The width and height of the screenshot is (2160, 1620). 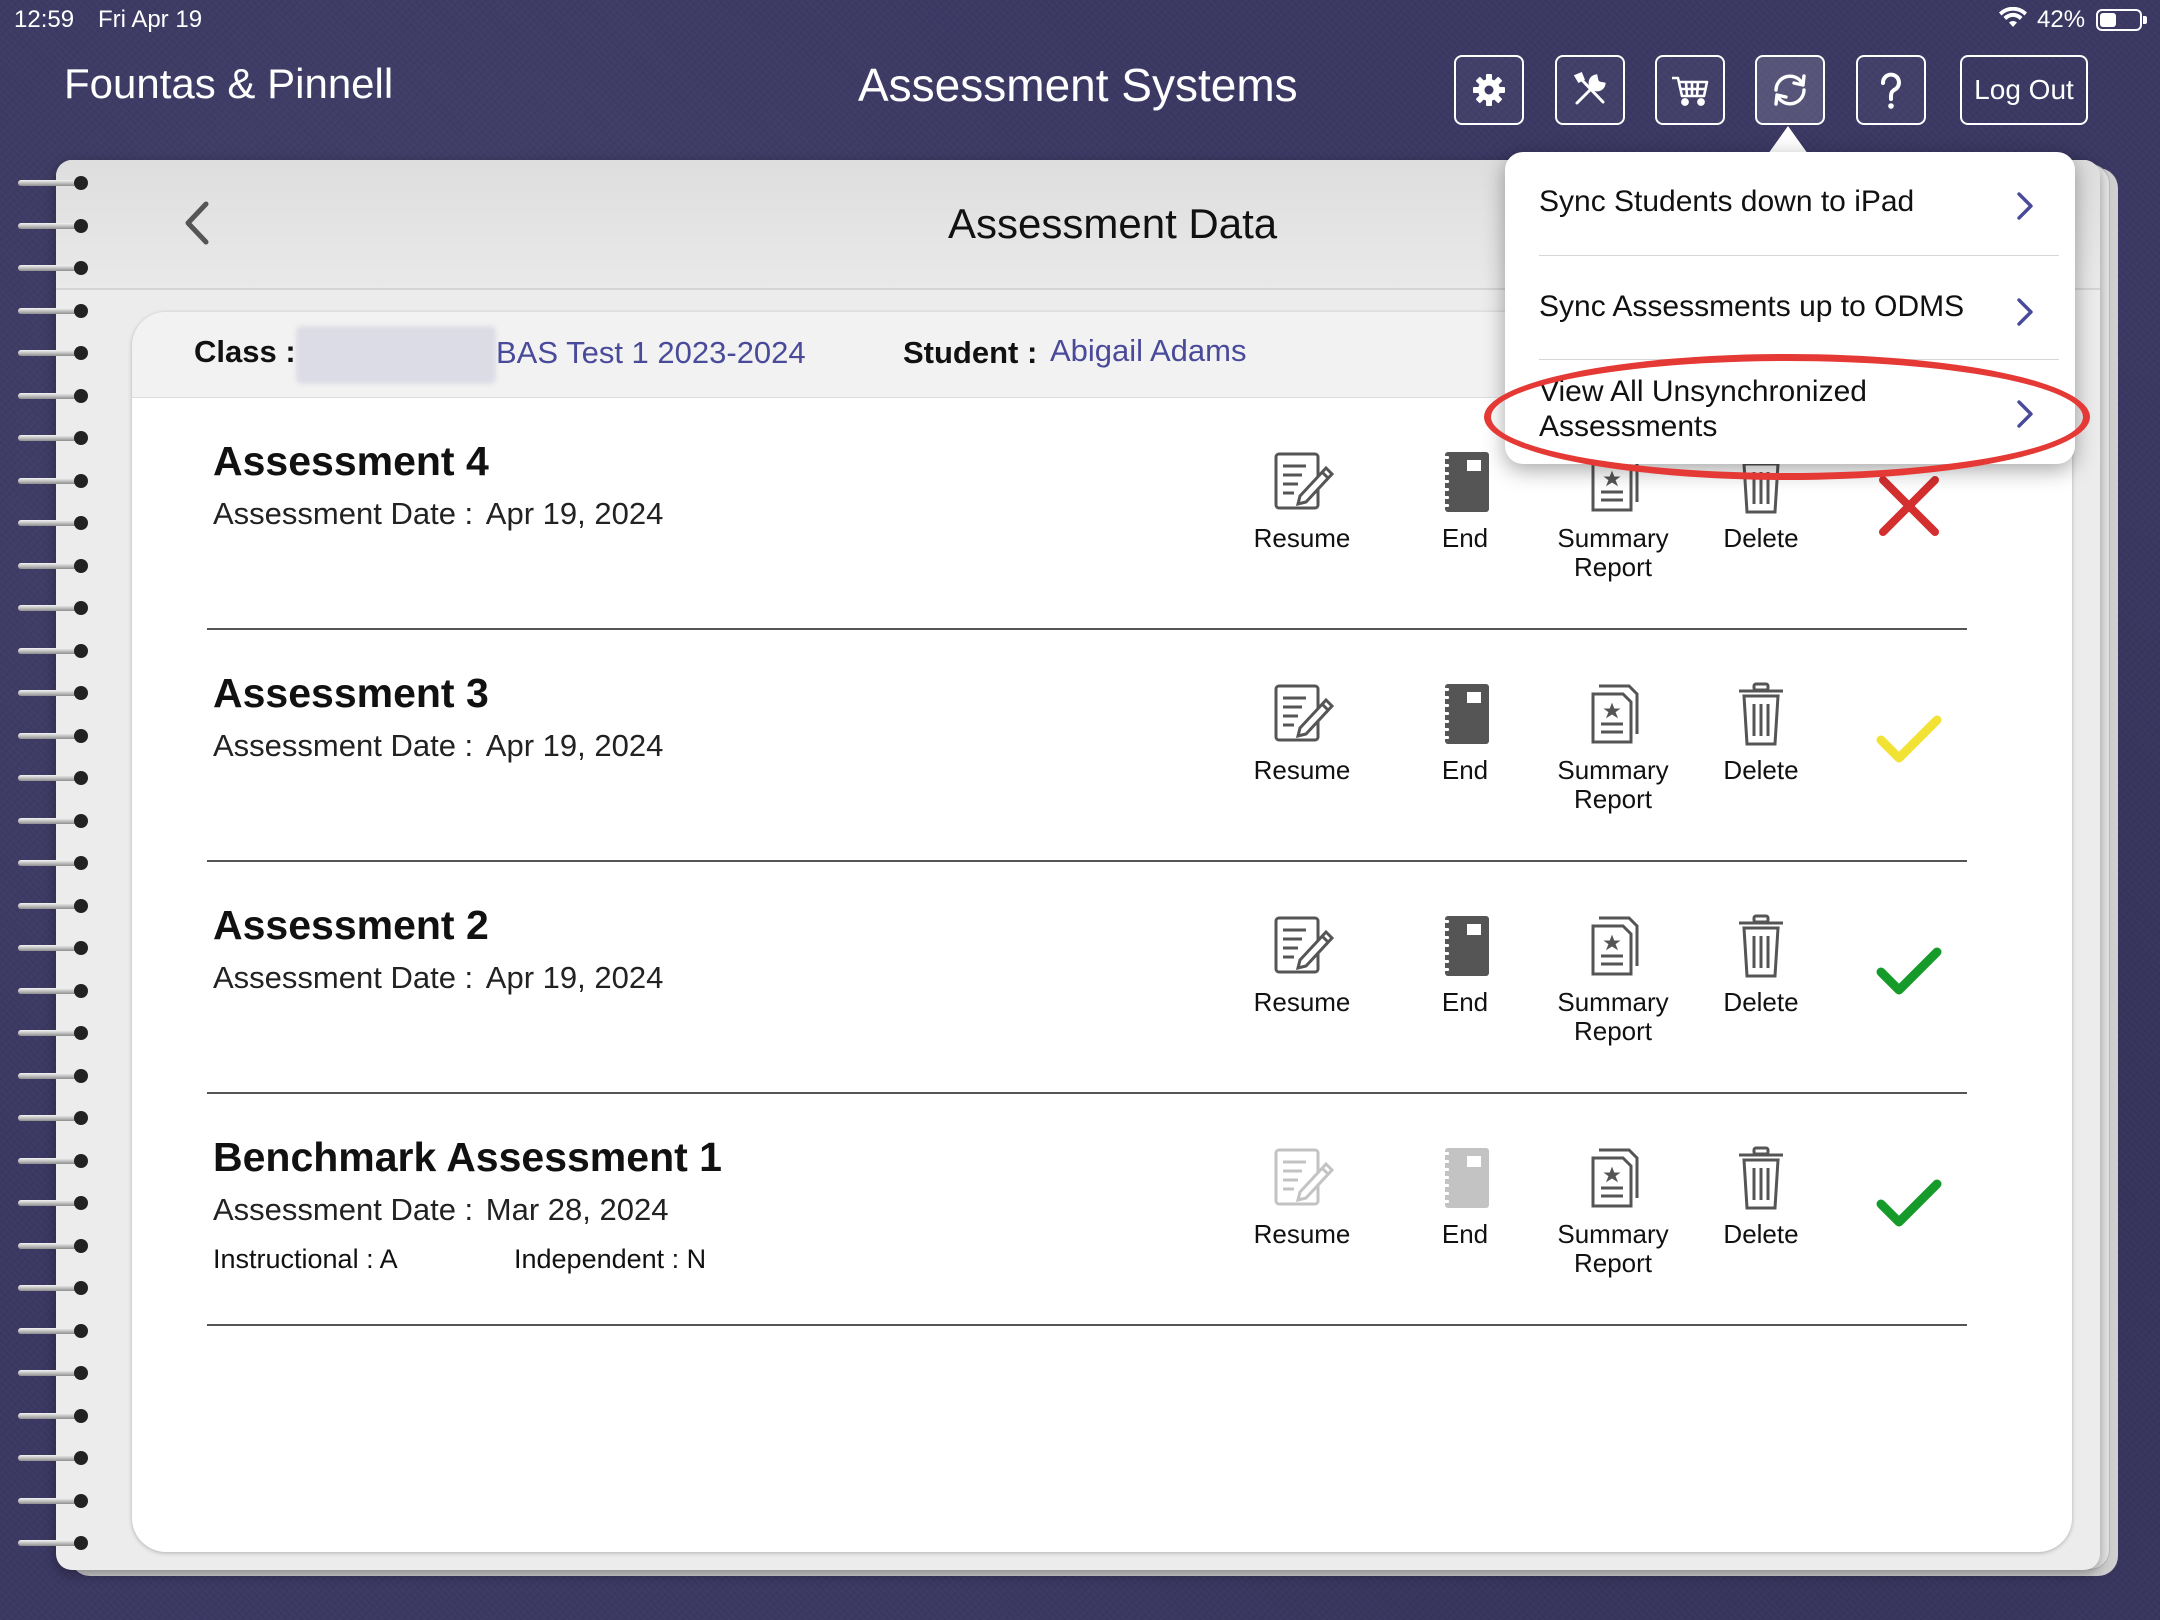 I want to click on menu-item-label: Assessments, so click(x=1628, y=426).